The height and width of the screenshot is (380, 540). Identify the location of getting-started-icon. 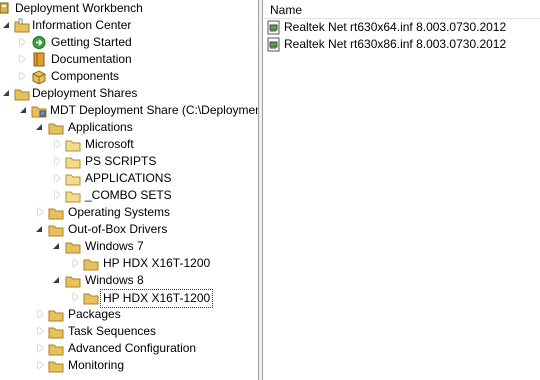
(39, 42).